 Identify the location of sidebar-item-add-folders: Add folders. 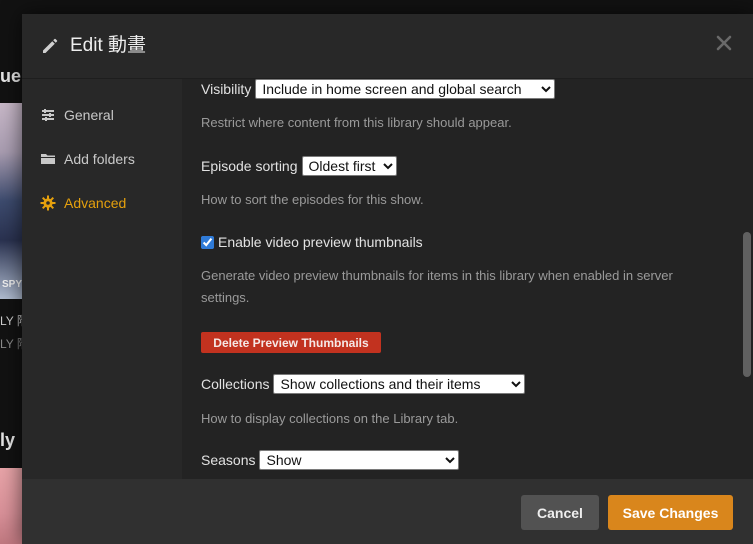
(87, 159).